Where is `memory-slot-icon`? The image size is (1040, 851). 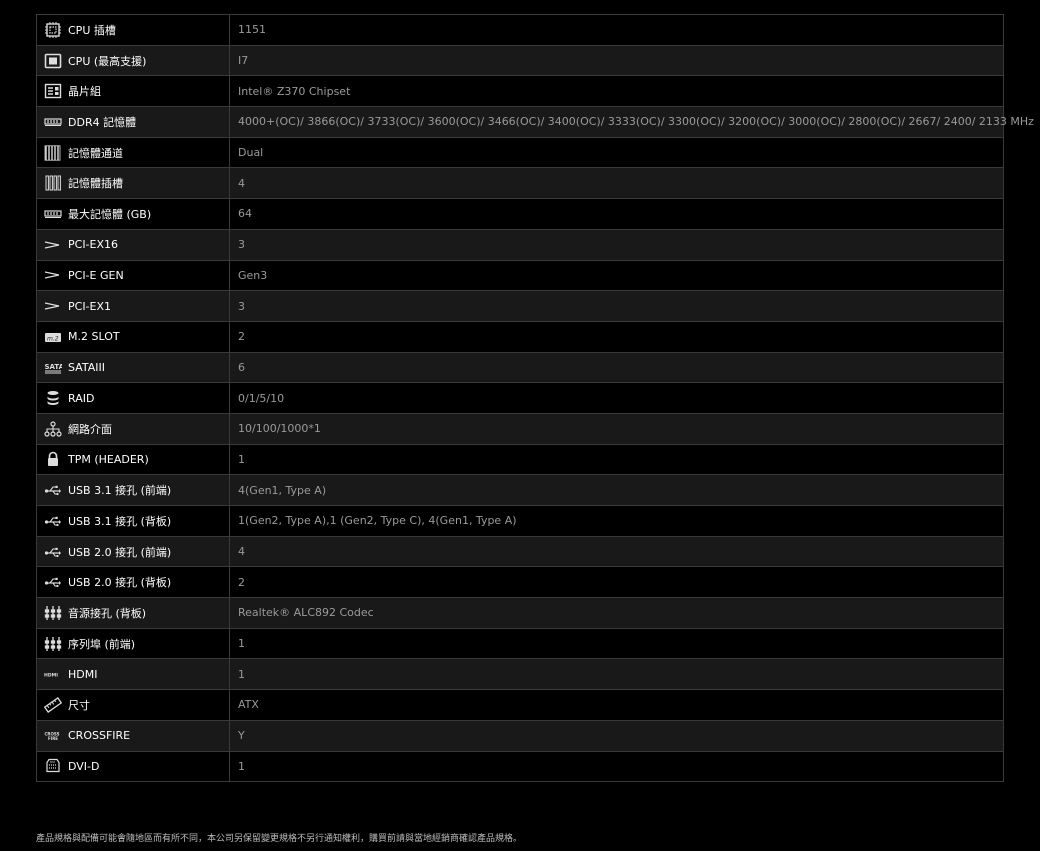
memory-slot-icon is located at coordinates (53, 183).